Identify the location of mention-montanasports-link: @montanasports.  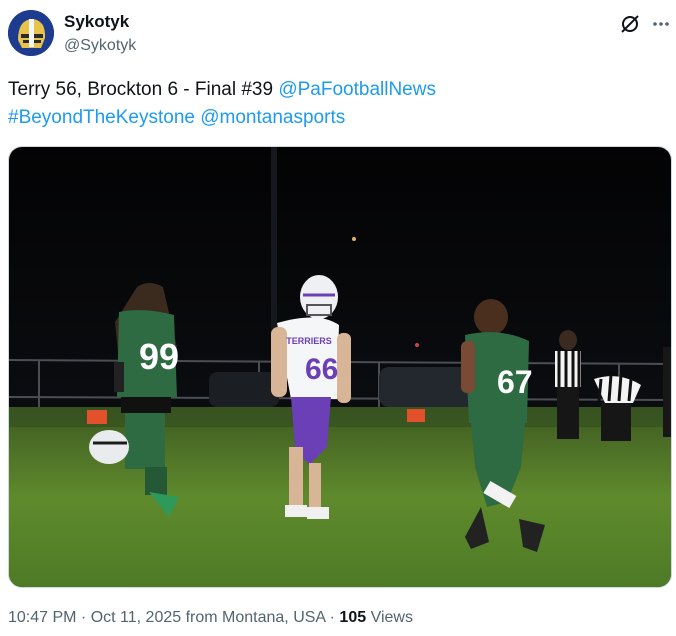
(272, 117).